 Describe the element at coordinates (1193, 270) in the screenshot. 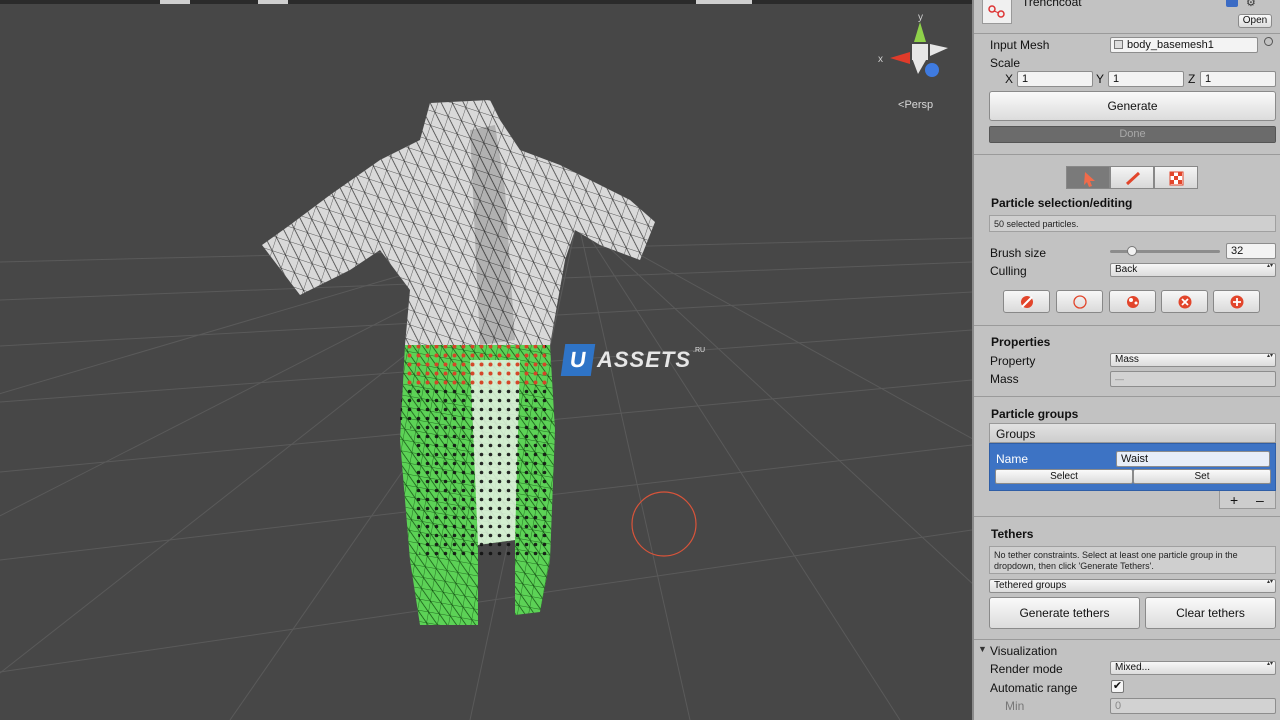

I see `culling-dropdown: Back` at that location.